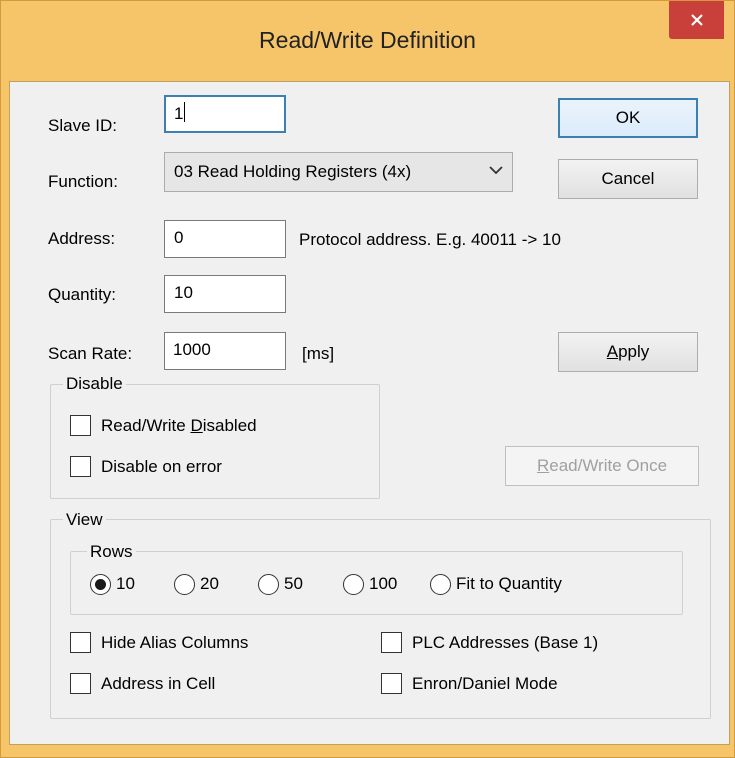 Image resolution: width=735 pixels, height=758 pixels. Describe the element at coordinates (293, 171) in the screenshot. I see `function-select-value: 03 Read Holding Registers (4x)` at that location.